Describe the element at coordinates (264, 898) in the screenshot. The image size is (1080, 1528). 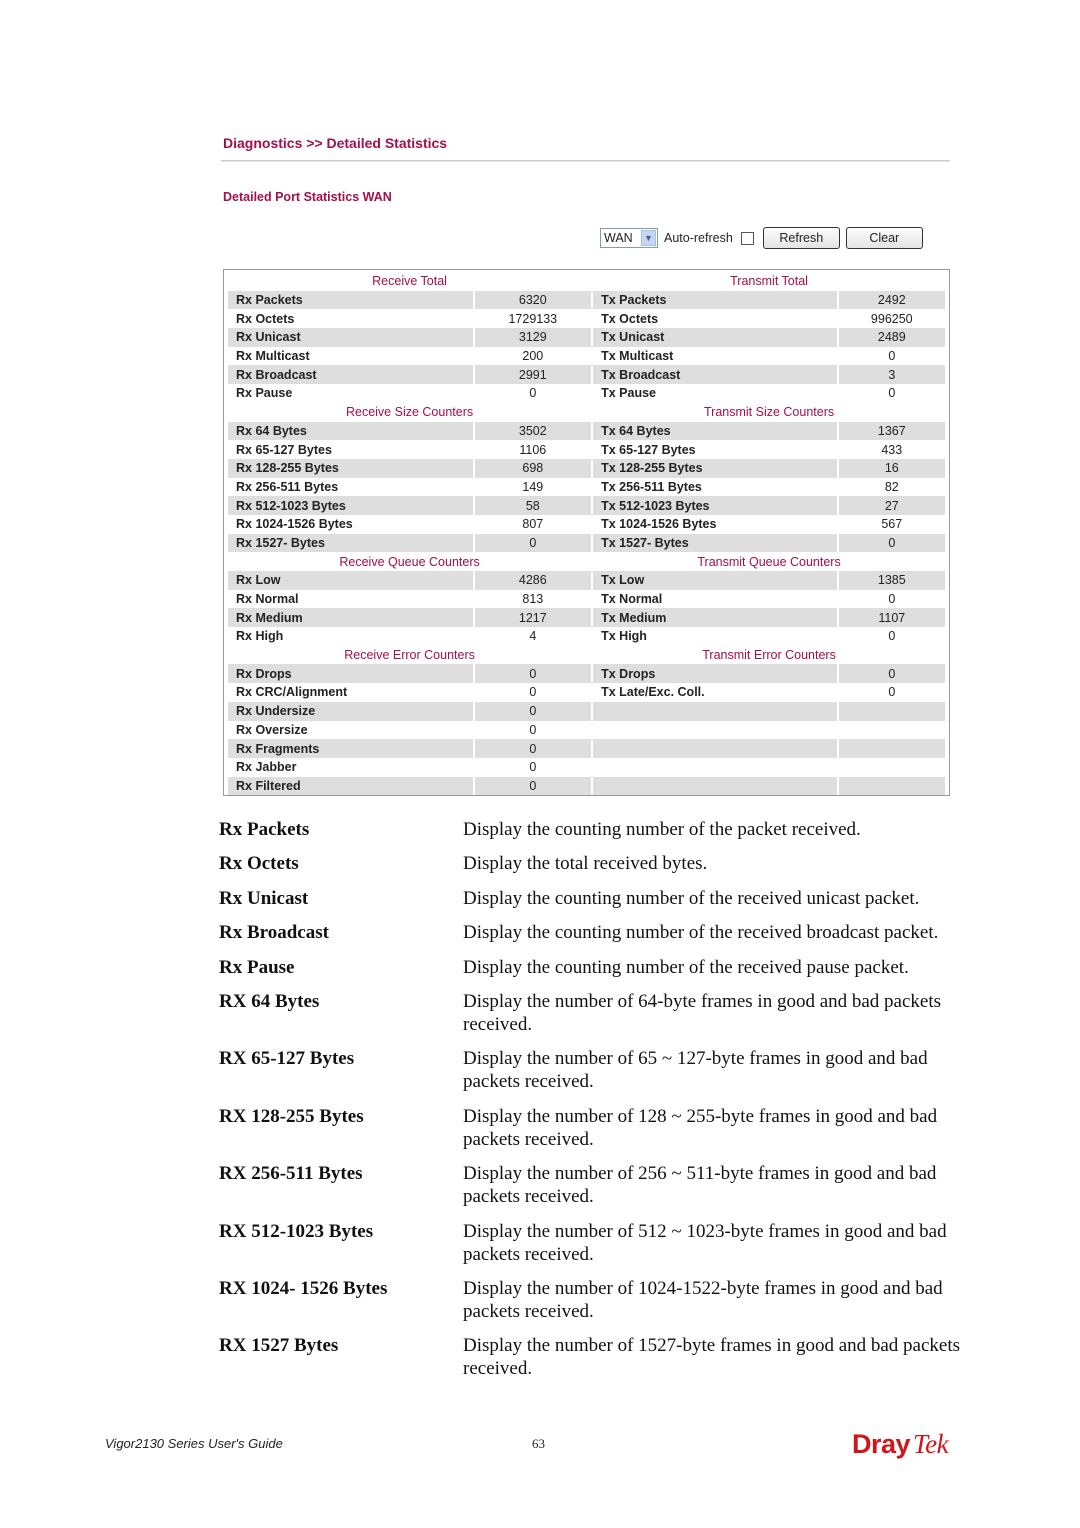
I see `description-term: Rx Unicast` at that location.